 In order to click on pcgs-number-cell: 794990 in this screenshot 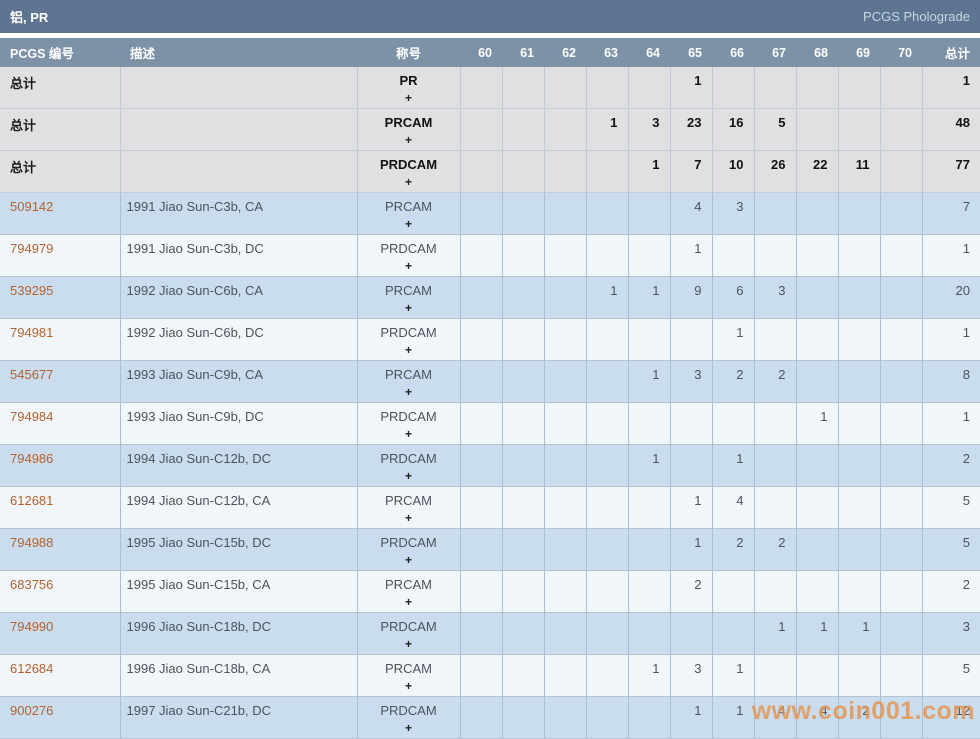, I will do `click(60, 633)`.